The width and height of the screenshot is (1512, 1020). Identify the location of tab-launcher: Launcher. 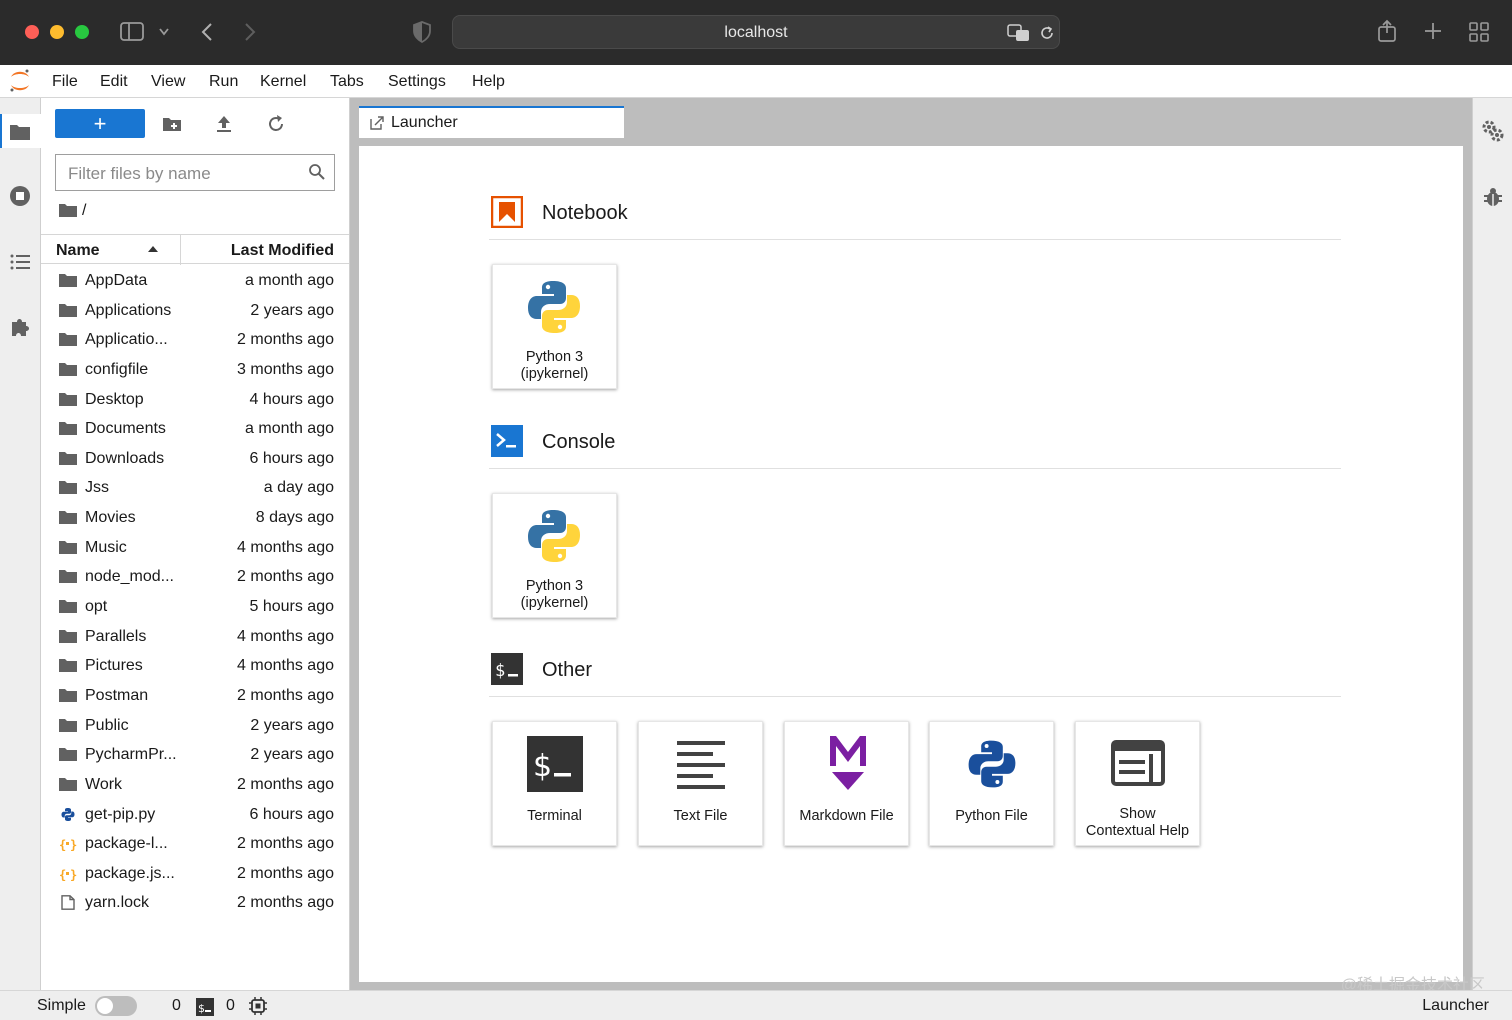
(491, 122).